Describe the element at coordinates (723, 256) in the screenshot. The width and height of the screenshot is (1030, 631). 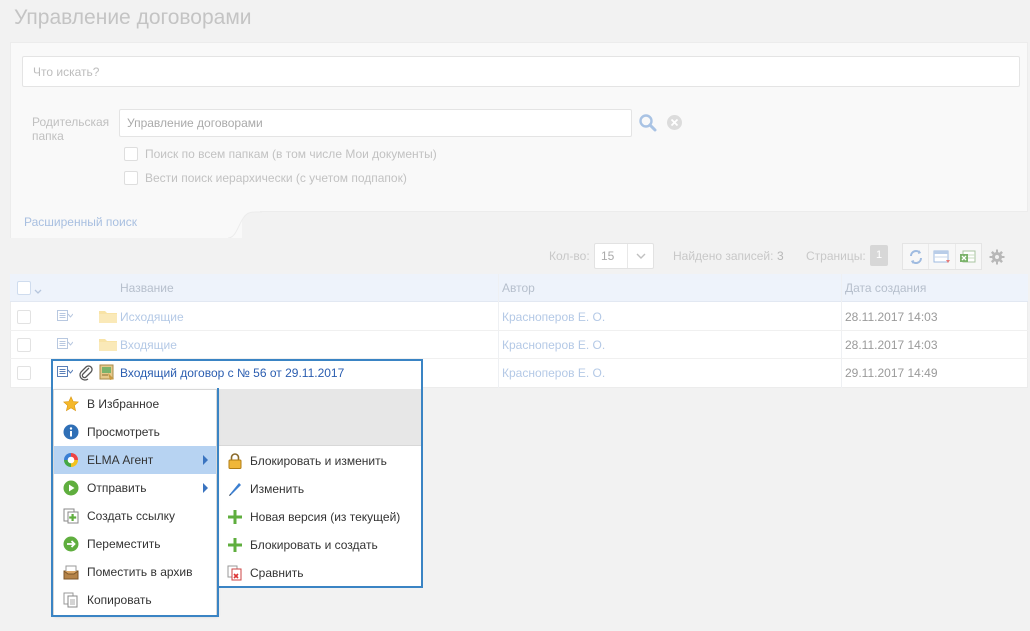
I see `found-label: Найдено записей:` at that location.